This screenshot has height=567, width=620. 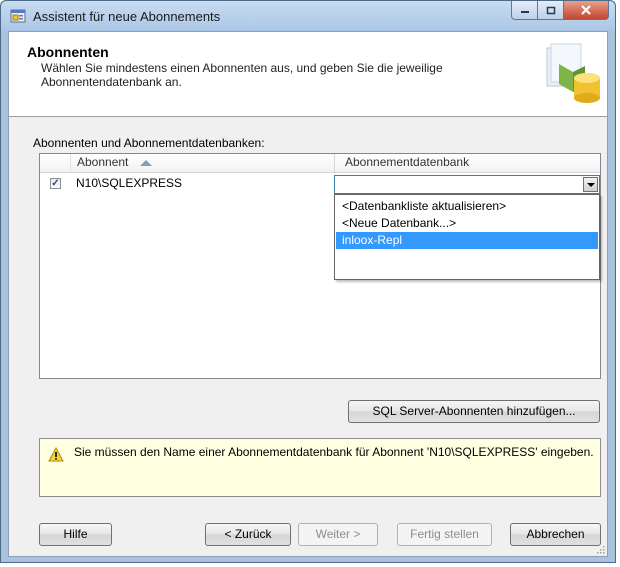 I want to click on column-header-abonnent-label: Abonnent, so click(x=103, y=162).